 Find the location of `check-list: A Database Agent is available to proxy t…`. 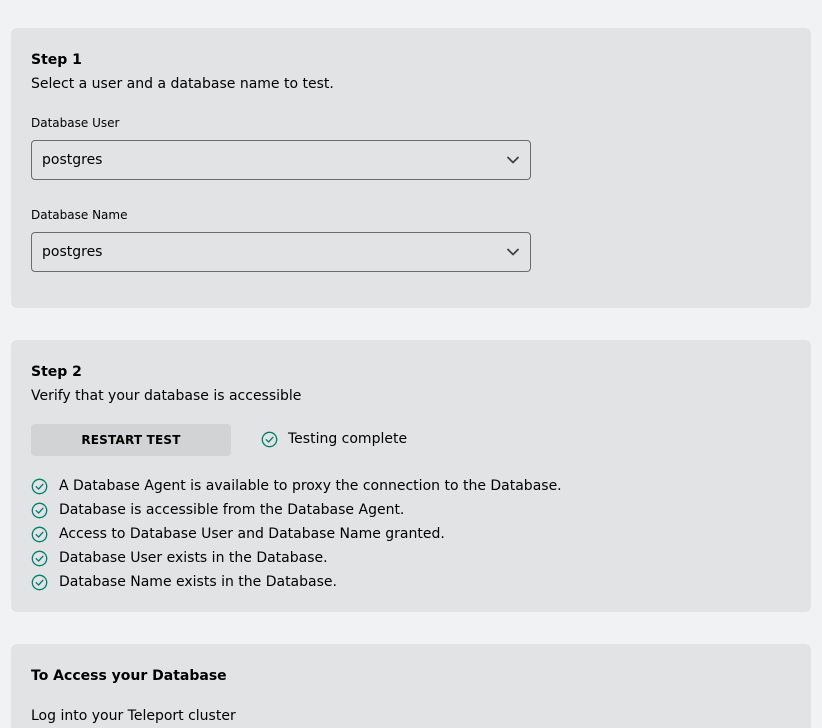

check-list: A Database Agent is available to proxy t… is located at coordinates (296, 534).